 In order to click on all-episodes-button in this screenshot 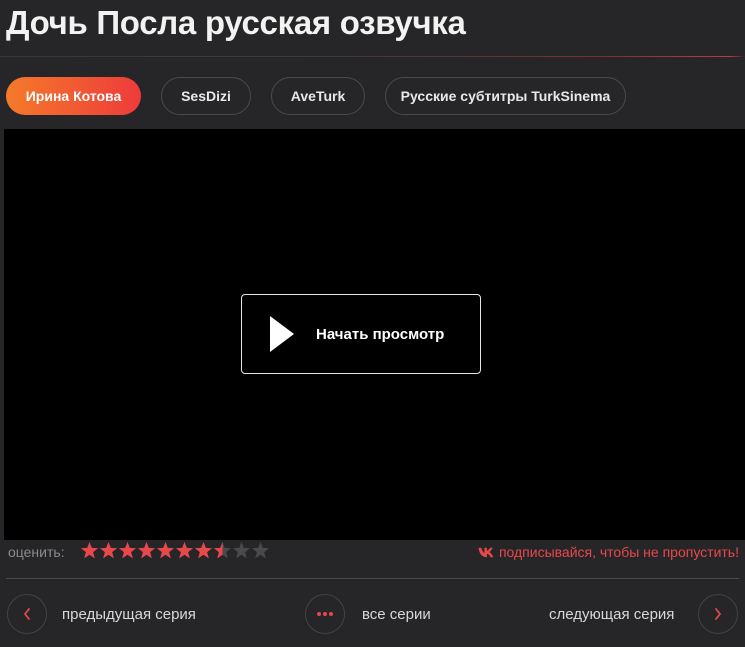, I will do `click(325, 614)`.